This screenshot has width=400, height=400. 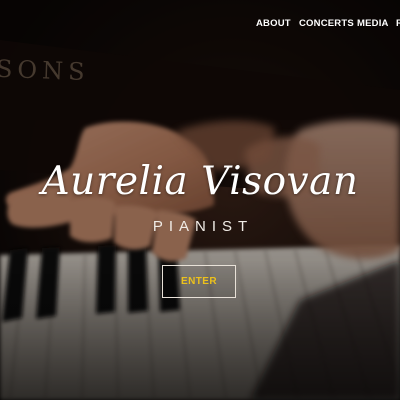 I want to click on nav-concerts-link: CONCERTS, so click(x=326, y=24).